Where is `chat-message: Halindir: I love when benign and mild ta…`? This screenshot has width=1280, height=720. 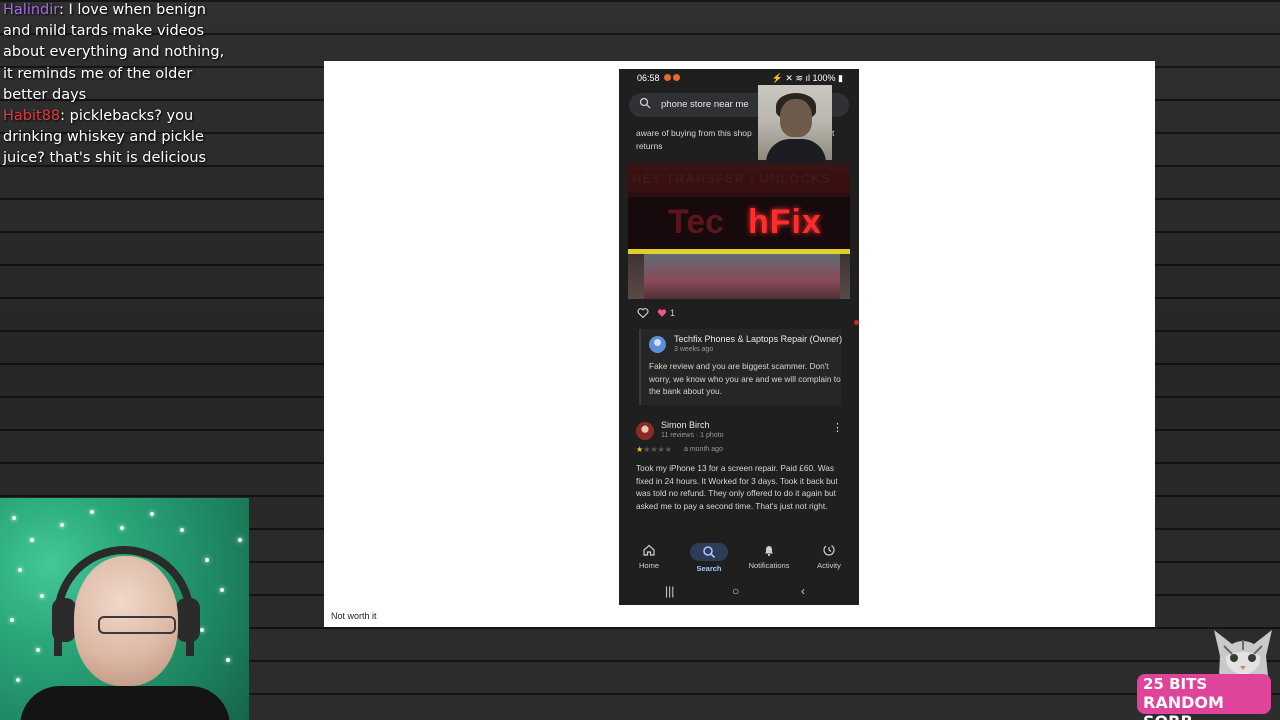
chat-message: Halindir: I love when benign and mild ta… is located at coordinates (118, 53).